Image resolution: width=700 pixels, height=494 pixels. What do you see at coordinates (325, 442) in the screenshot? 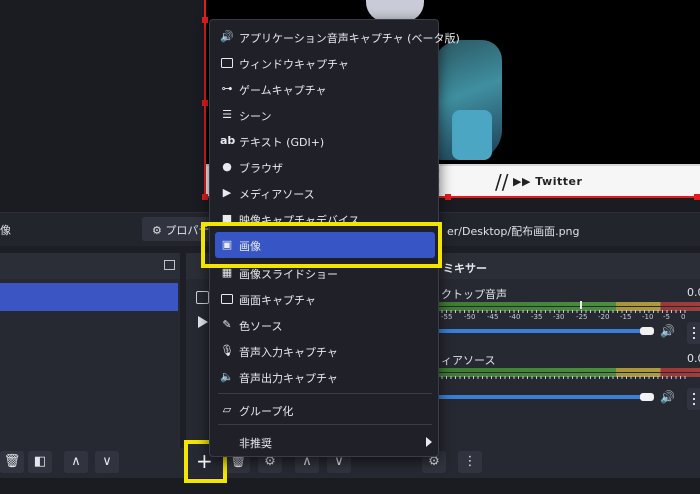
I see `menu-item-deprecated: 非推奨` at bounding box center [325, 442].